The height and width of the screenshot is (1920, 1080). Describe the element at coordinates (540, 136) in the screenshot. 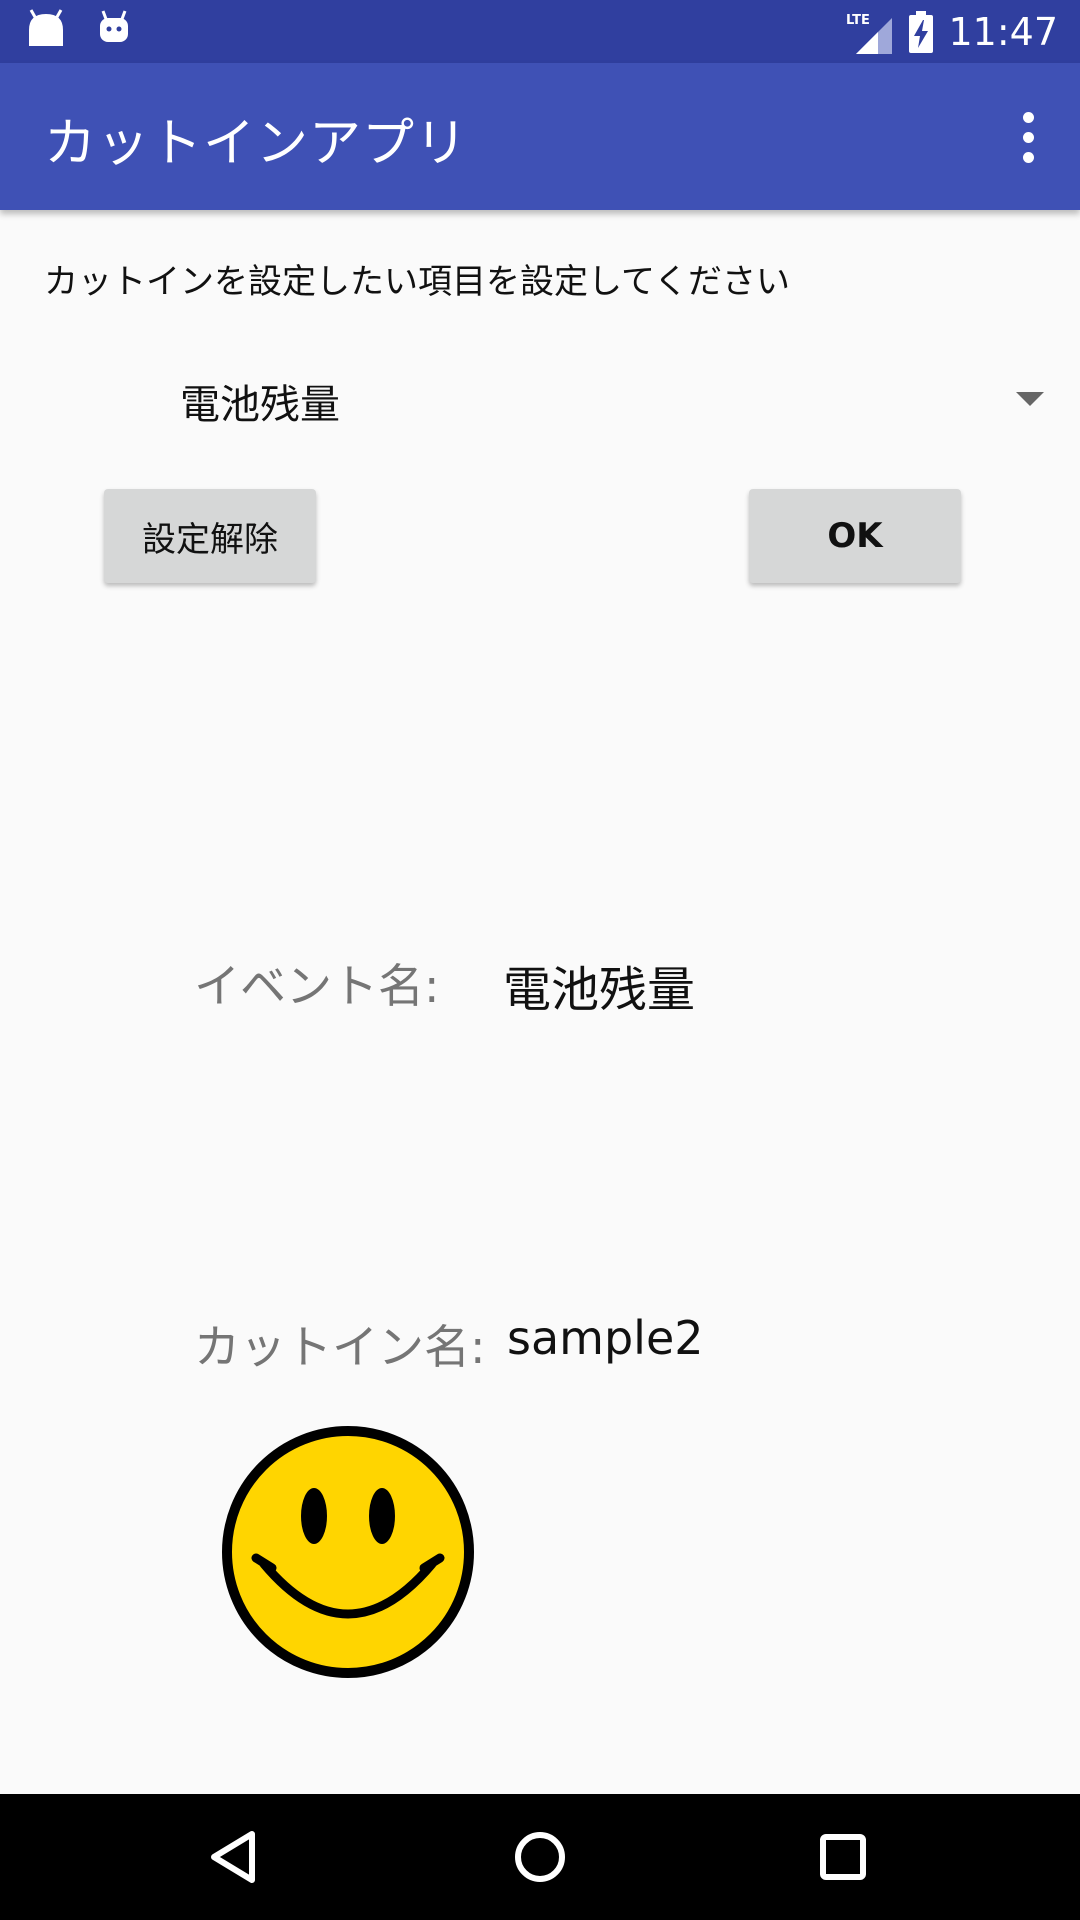

I see `app-bar: カットインアプリ` at that location.